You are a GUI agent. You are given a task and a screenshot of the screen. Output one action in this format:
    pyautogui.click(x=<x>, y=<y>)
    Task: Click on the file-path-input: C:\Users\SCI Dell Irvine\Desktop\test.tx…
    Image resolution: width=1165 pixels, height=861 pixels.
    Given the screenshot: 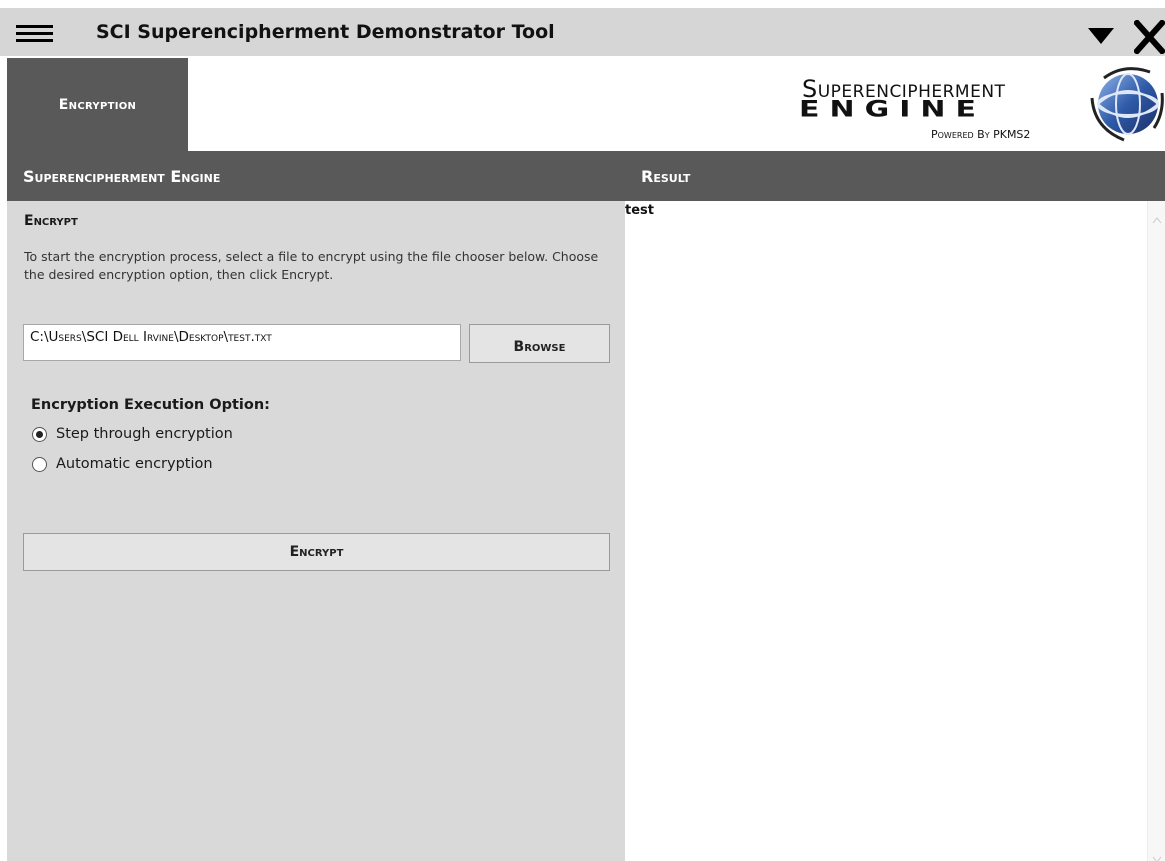 What is the action you would take?
    pyautogui.click(x=242, y=342)
    